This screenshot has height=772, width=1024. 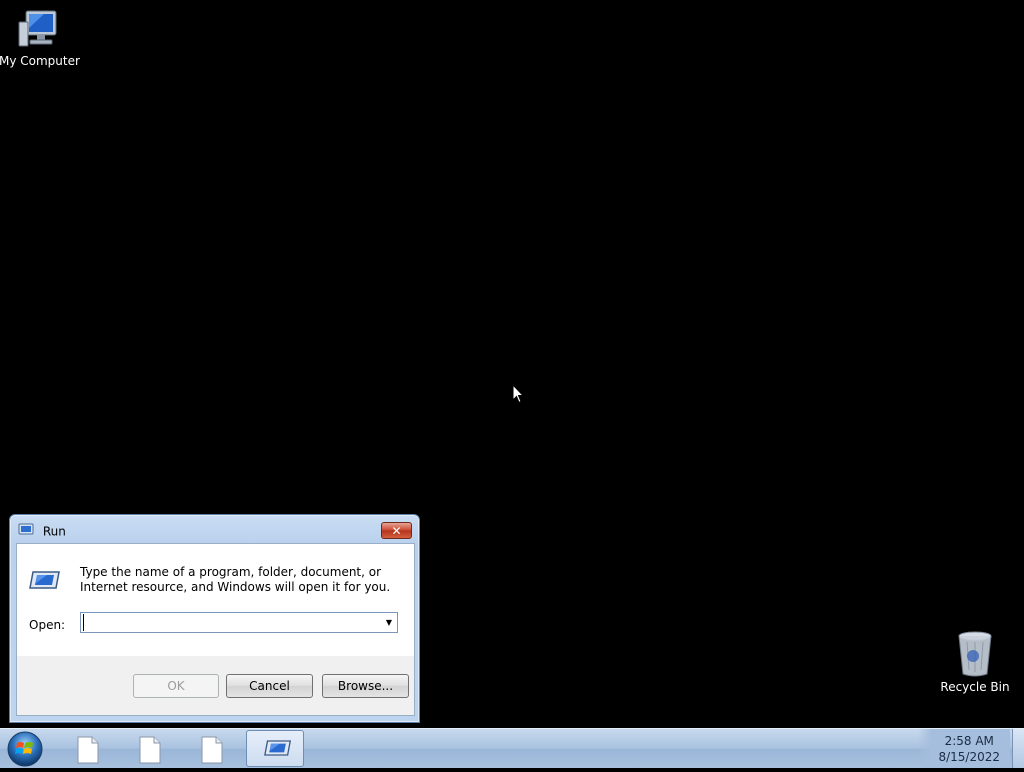 I want to click on start-button, so click(x=25, y=749).